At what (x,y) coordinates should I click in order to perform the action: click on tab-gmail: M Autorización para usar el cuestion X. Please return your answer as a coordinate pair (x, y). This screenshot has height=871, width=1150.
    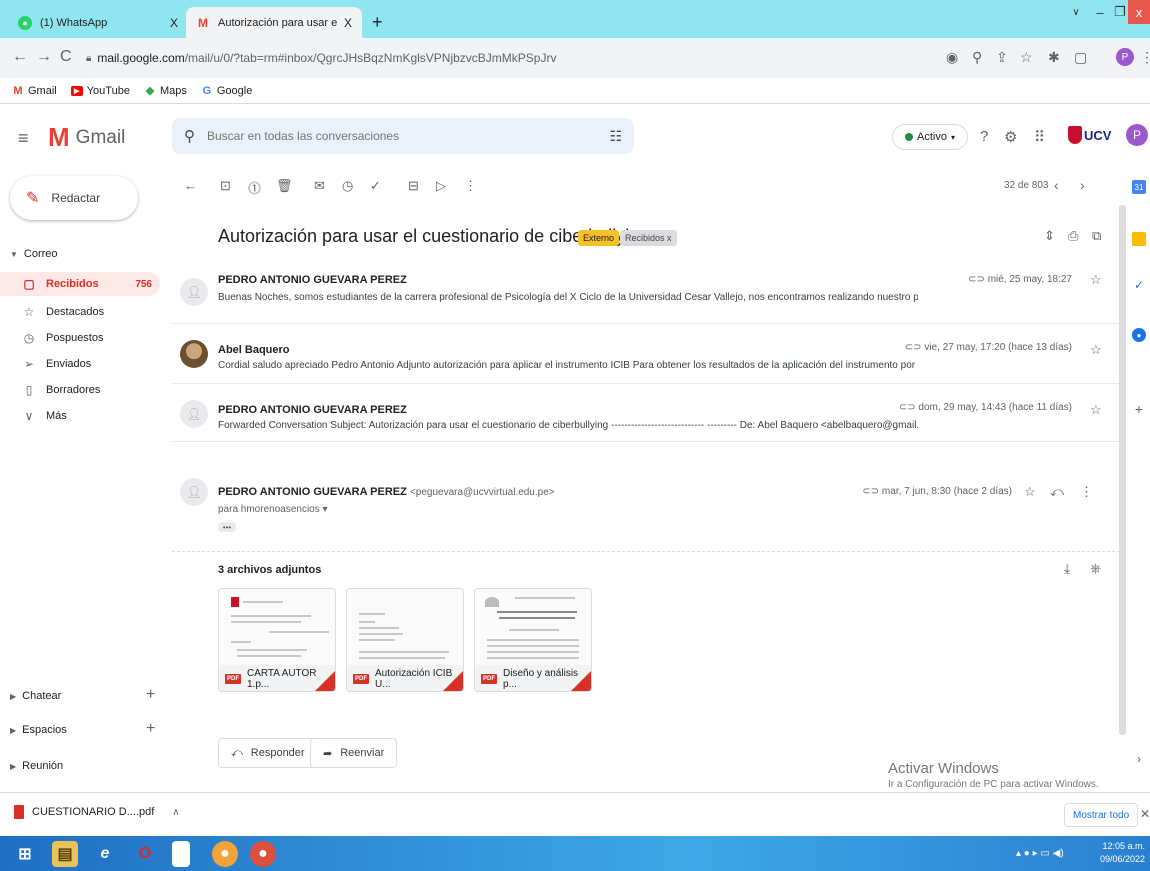
    Looking at the image, I should click on (274, 22).